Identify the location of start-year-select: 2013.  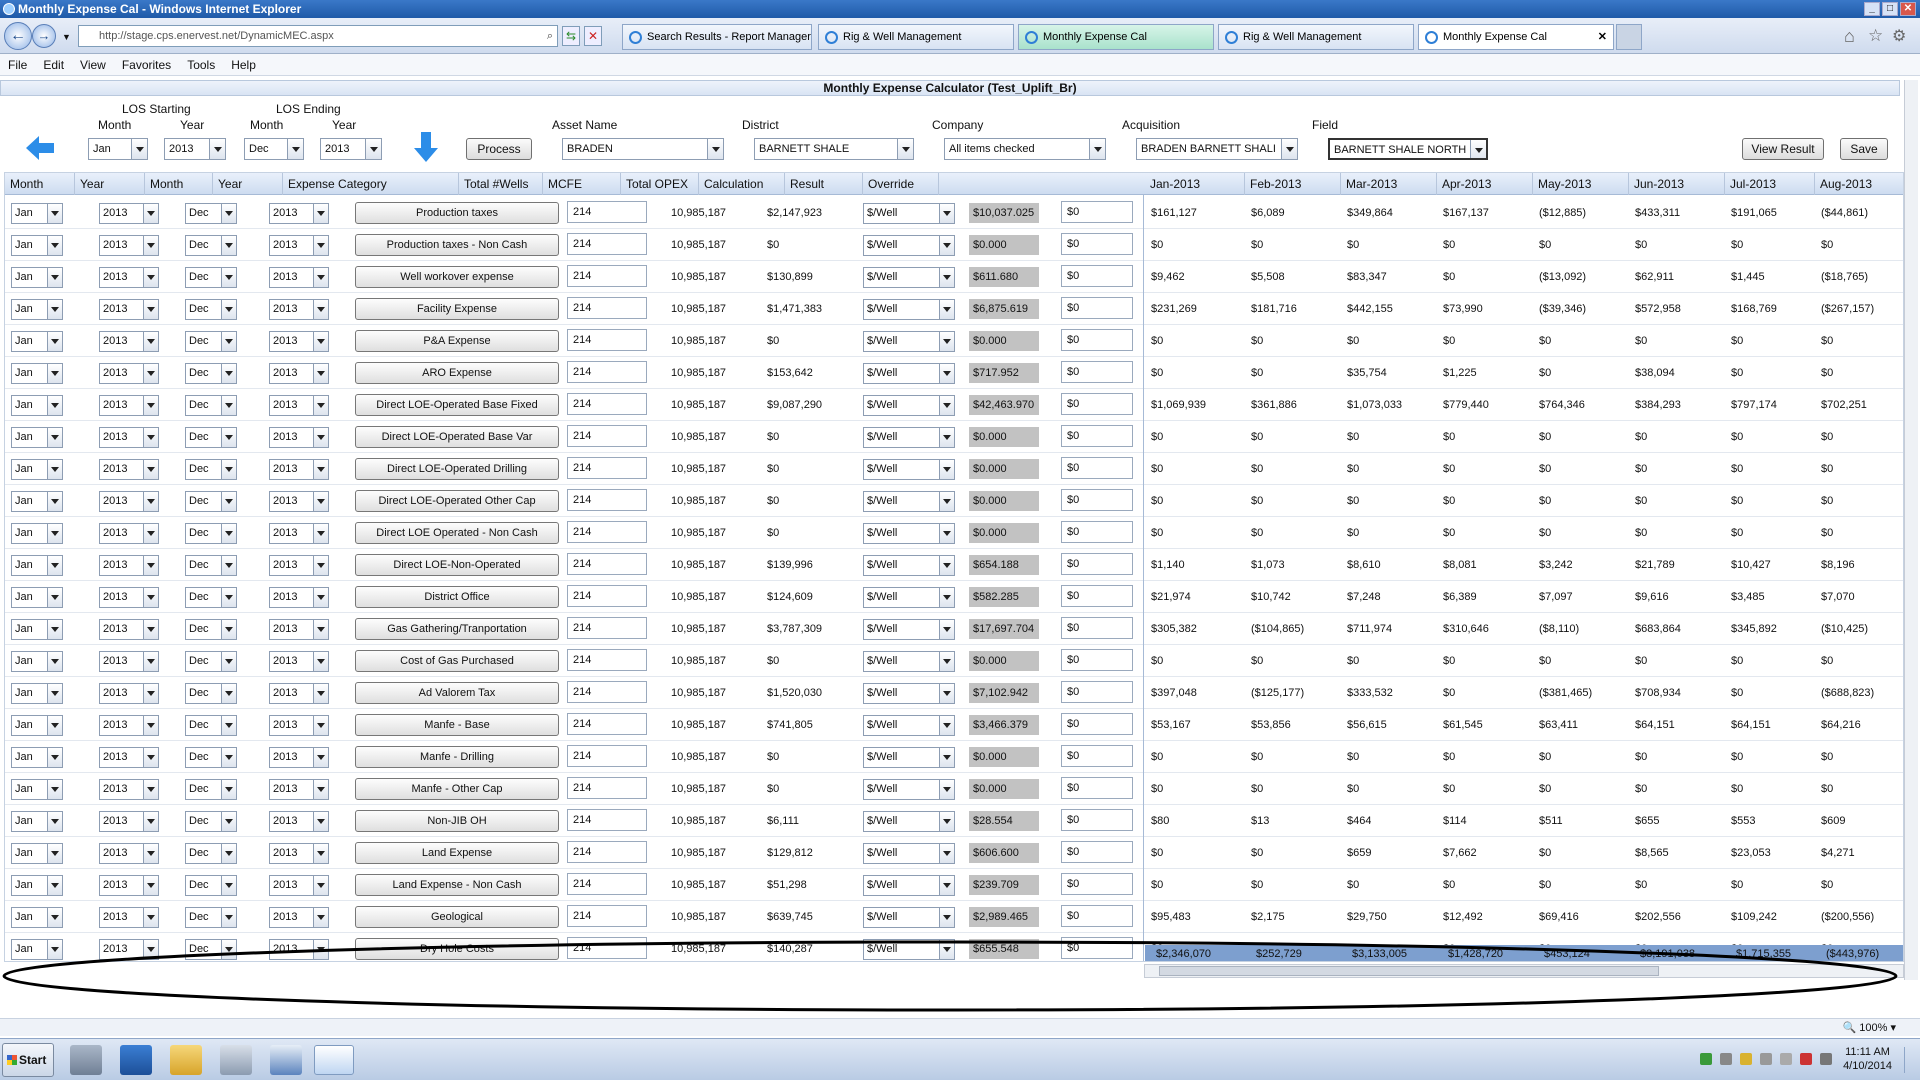
(195, 149).